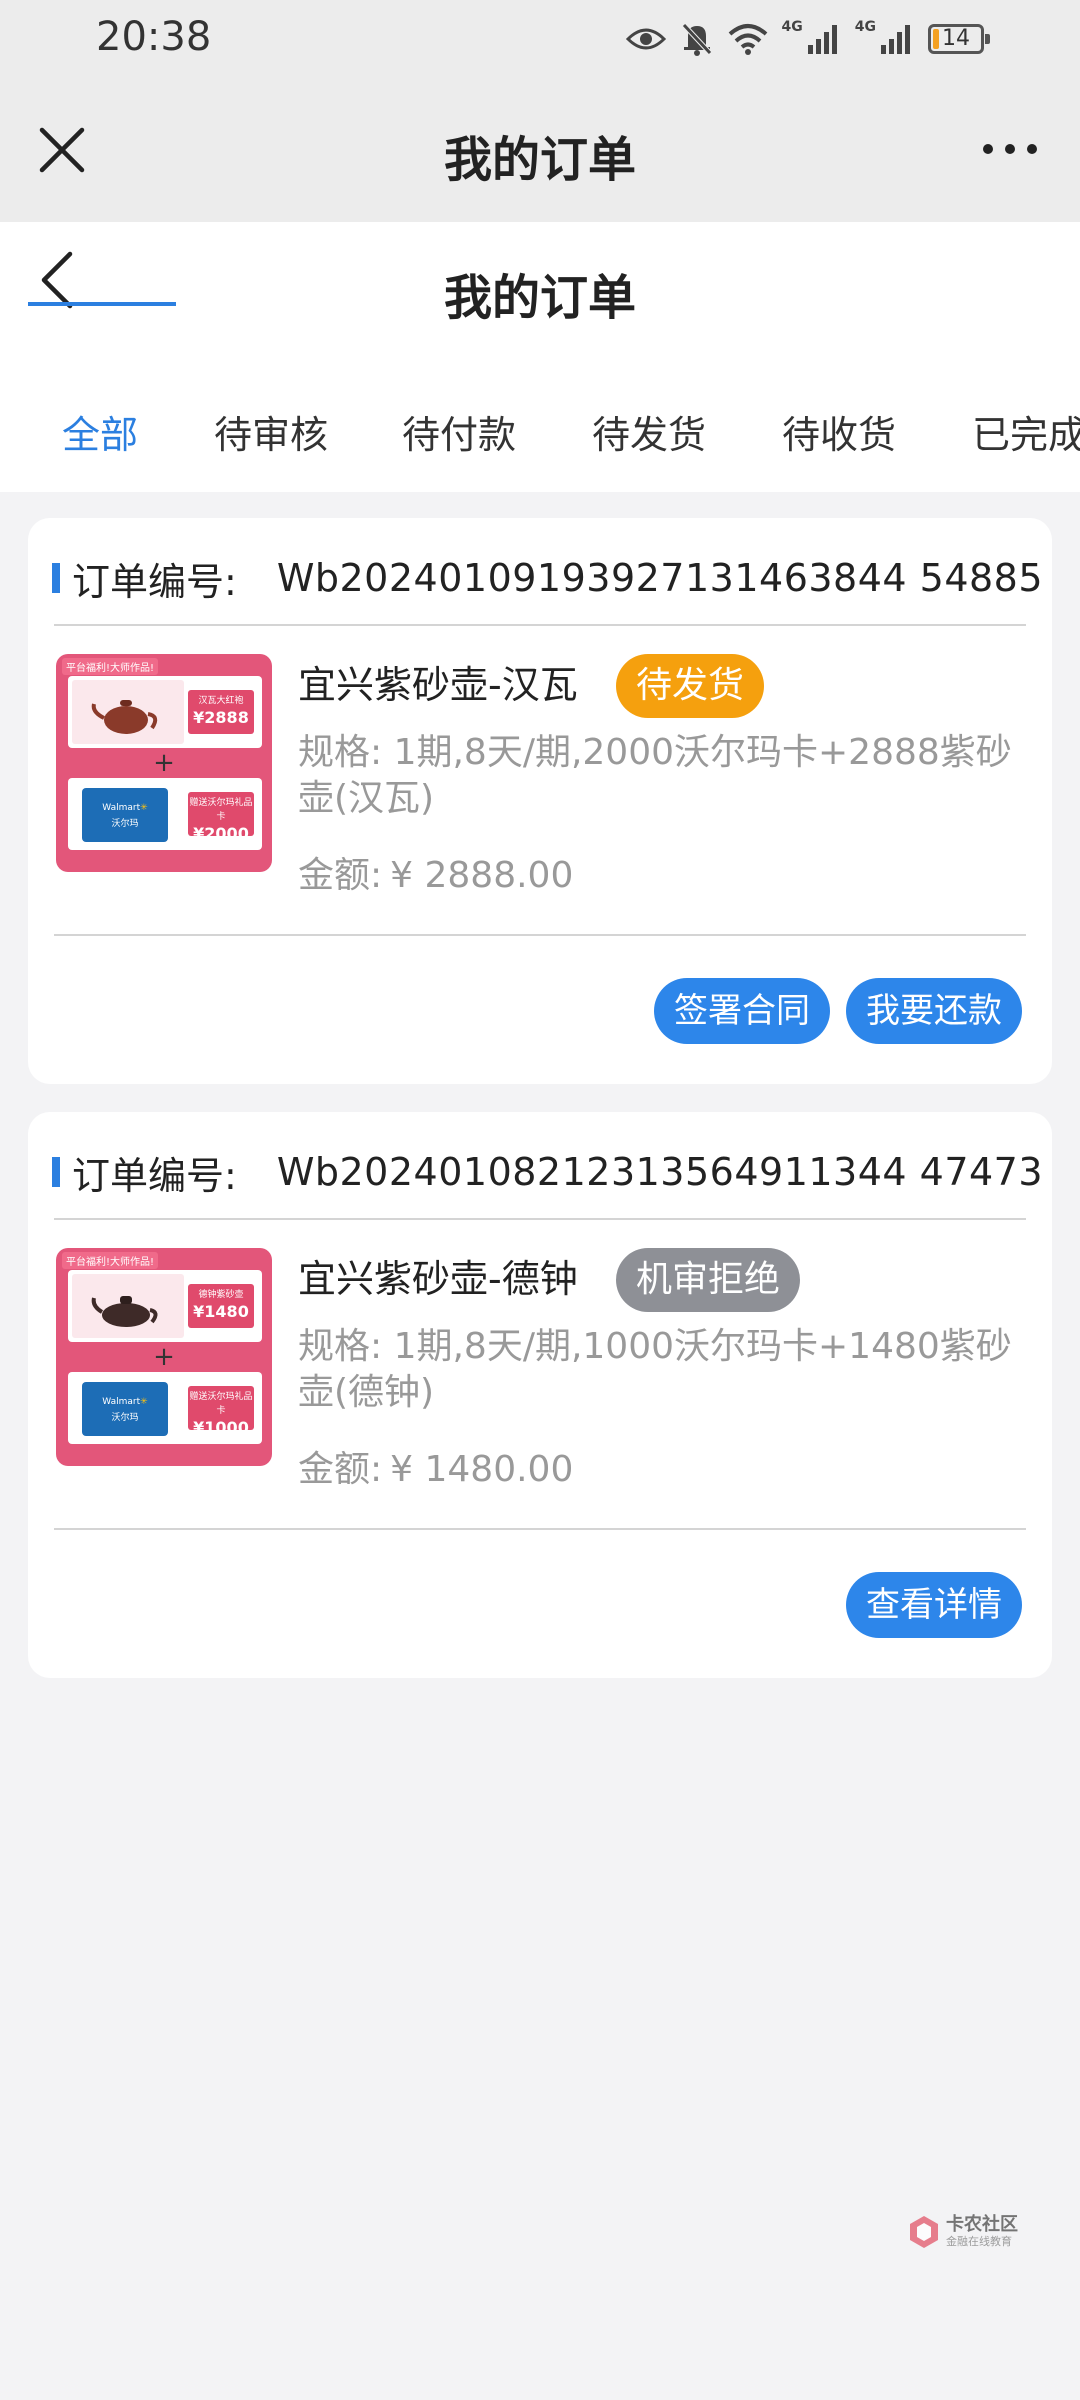 The height and width of the screenshot is (2400, 1080). What do you see at coordinates (221, 833) in the screenshot?
I see `thumb-card-price: ¥2000` at bounding box center [221, 833].